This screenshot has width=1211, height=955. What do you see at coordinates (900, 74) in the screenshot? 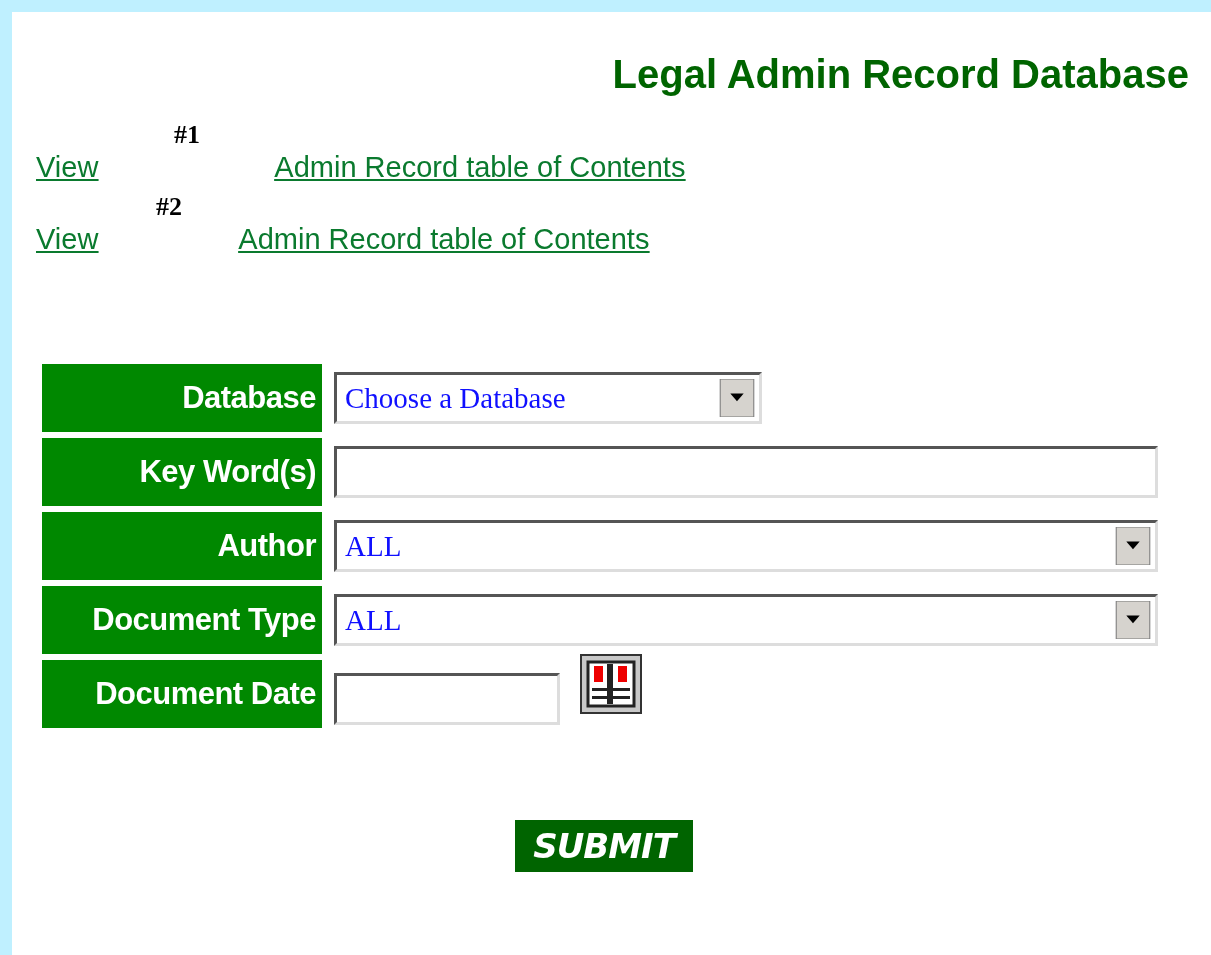
I see `page-title: Legal Admin Record Database` at bounding box center [900, 74].